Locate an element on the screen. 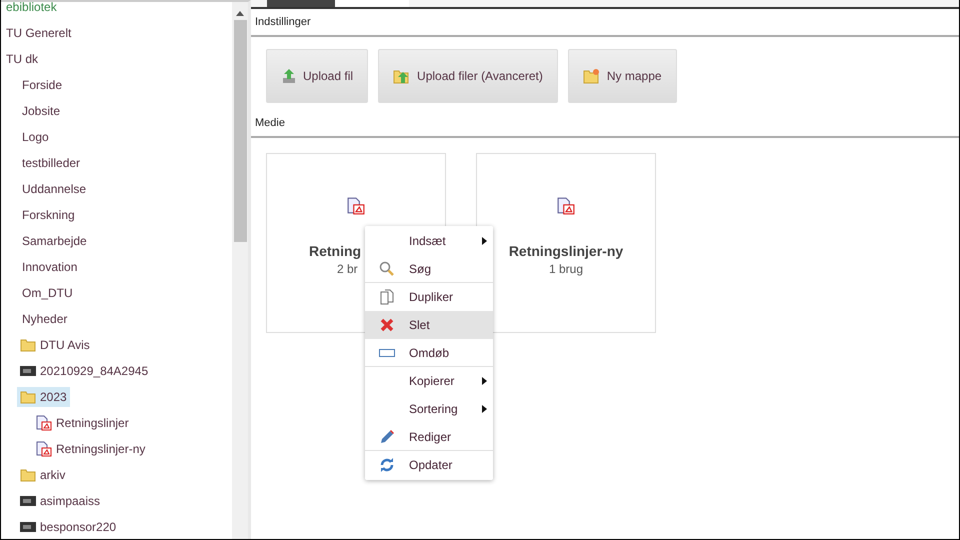 Image resolution: width=960 pixels, height=540 pixels. tree-item: DTU Avis is located at coordinates (55, 345).